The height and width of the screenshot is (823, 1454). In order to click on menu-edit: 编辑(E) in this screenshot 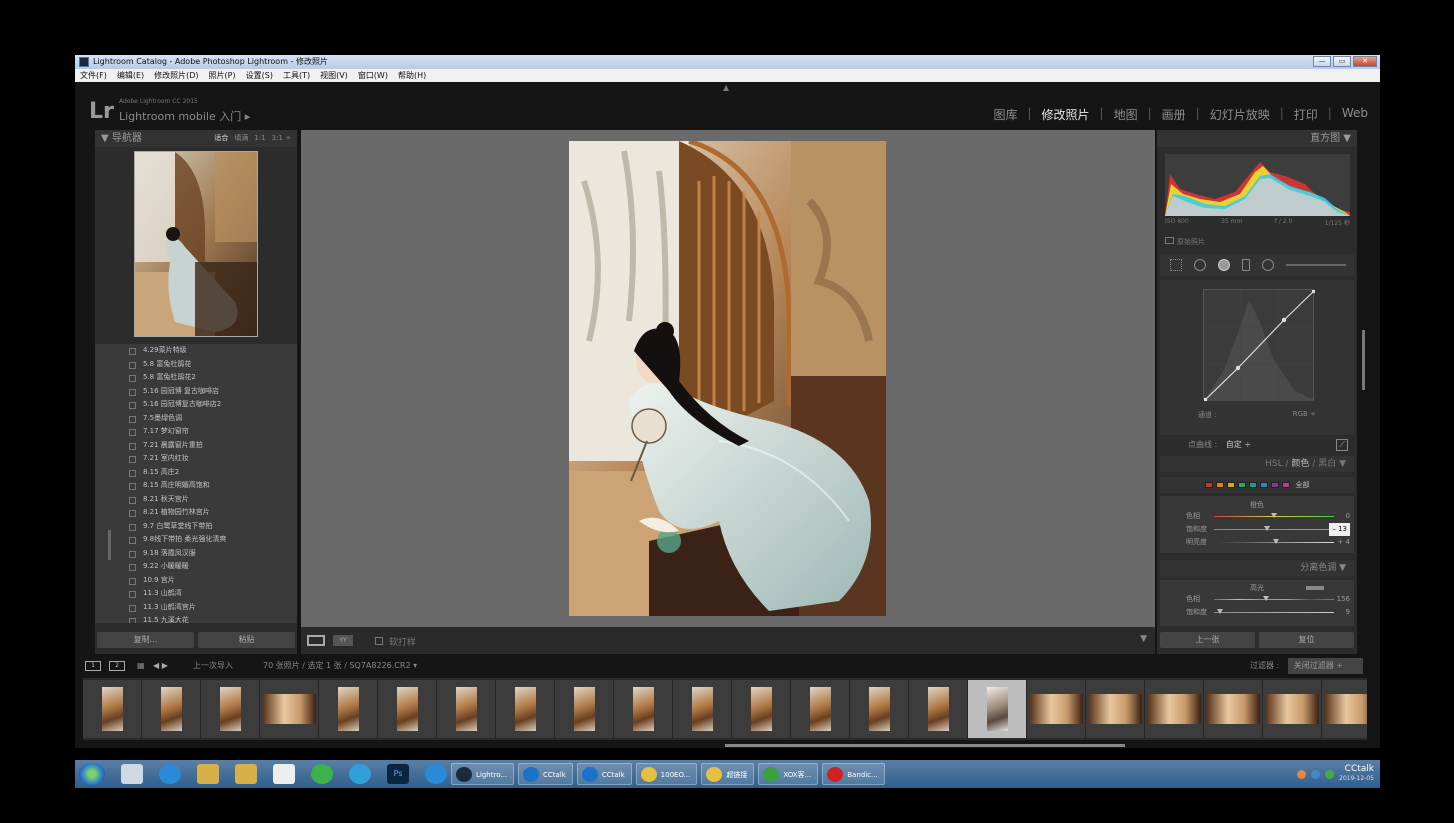, I will do `click(130, 75)`.